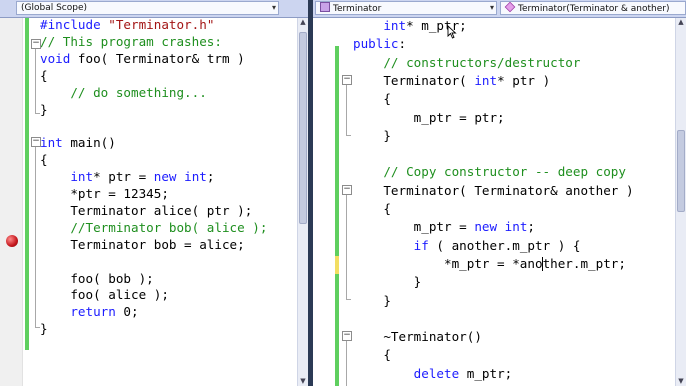 The width and height of the screenshot is (686, 386). What do you see at coordinates (54, 8) in the screenshot?
I see `scope-dropdown-label: (Global Scope)` at bounding box center [54, 8].